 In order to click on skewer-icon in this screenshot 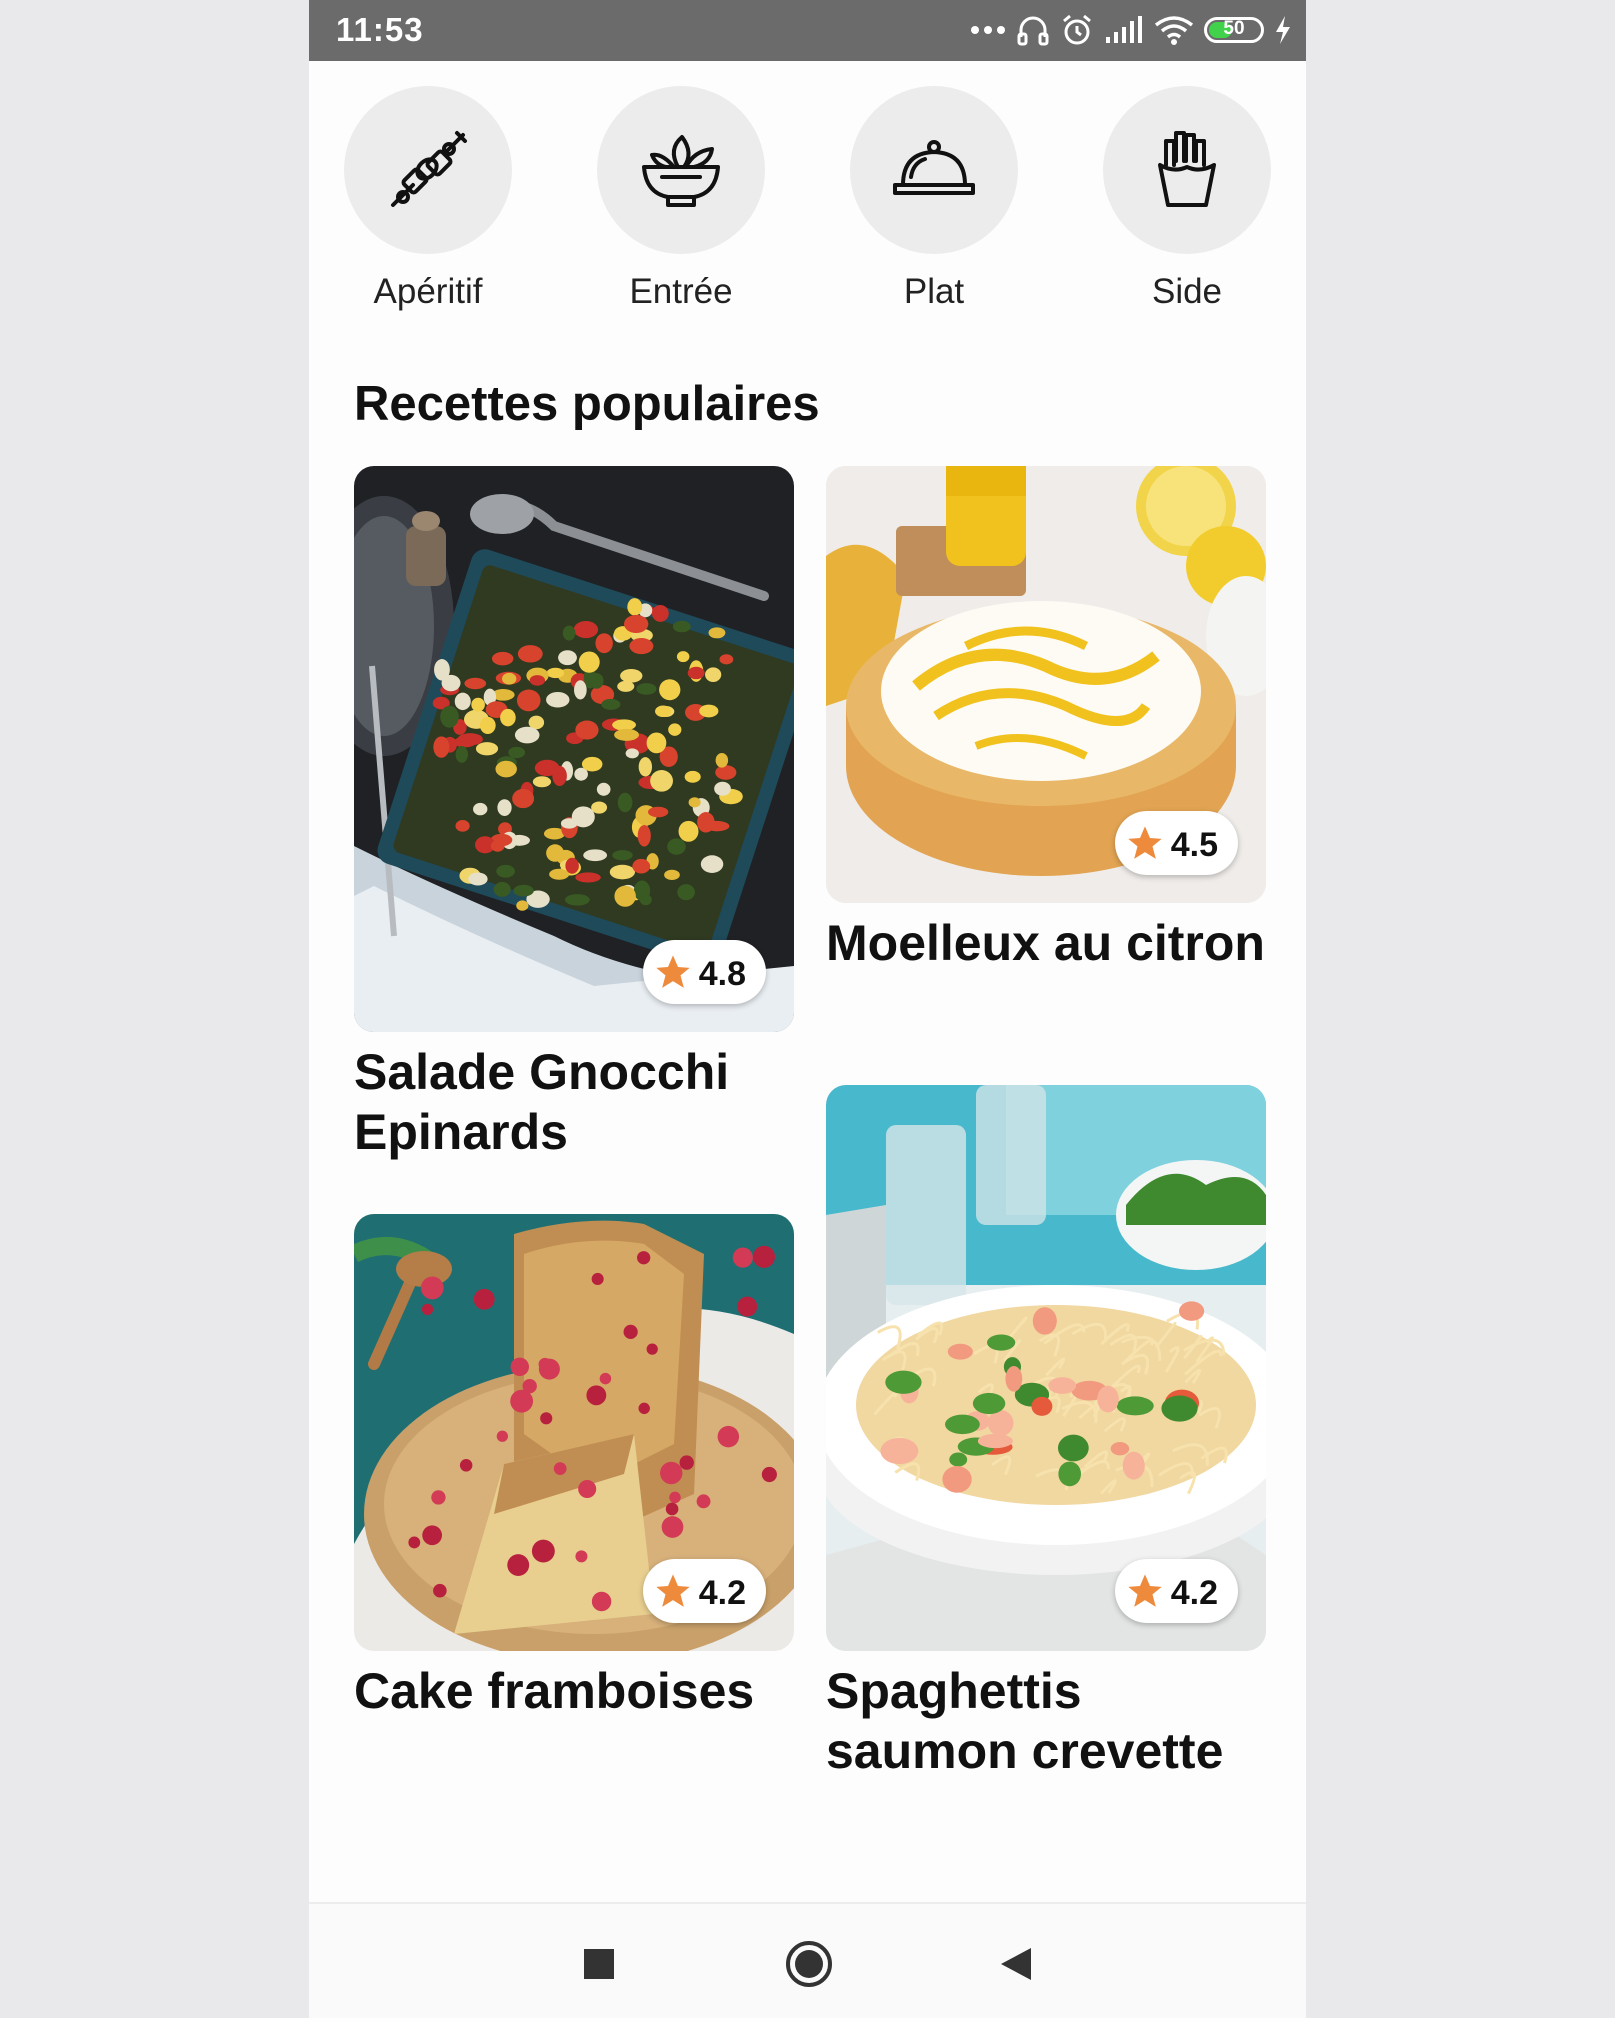, I will do `click(429, 169)`.